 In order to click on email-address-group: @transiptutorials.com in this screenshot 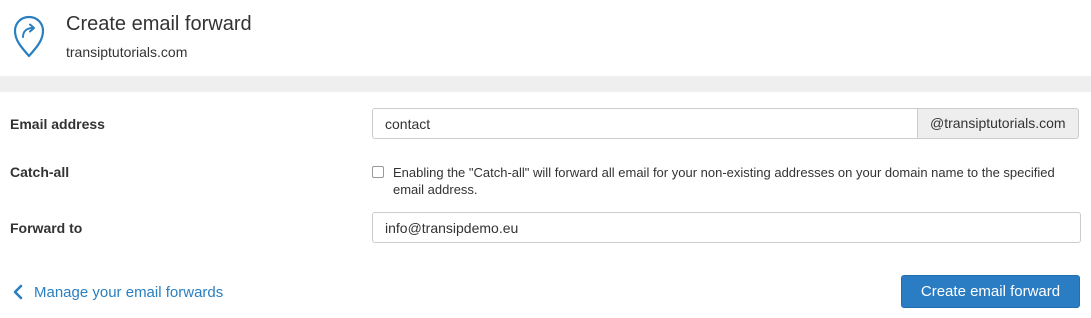, I will do `click(725, 123)`.